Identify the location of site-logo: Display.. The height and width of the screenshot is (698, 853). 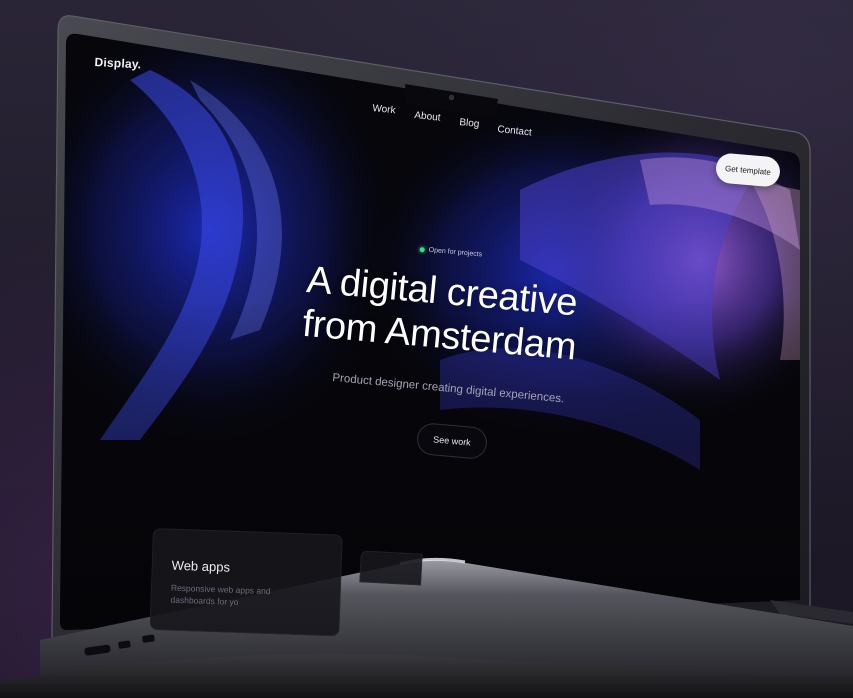
(117, 63).